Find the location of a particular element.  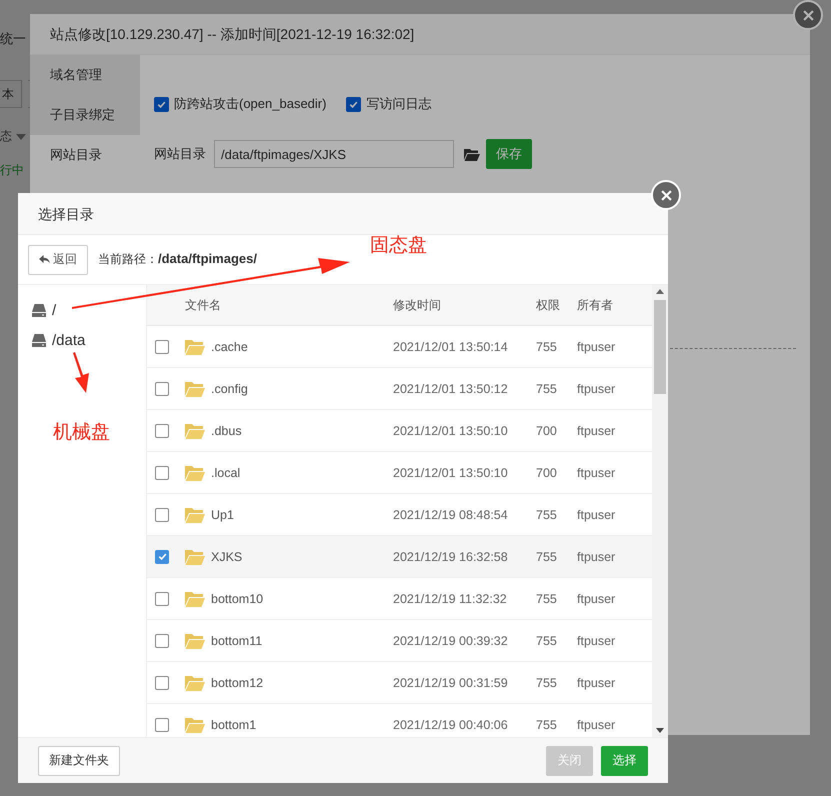

field-label: 网站目录 is located at coordinates (180, 154).